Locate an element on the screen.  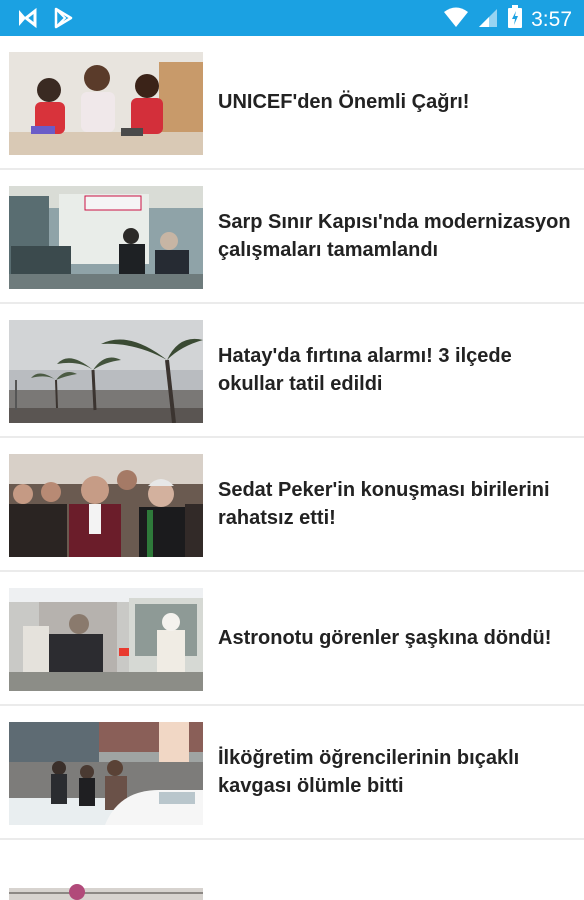
border-gate-photo is located at coordinates (106, 237).